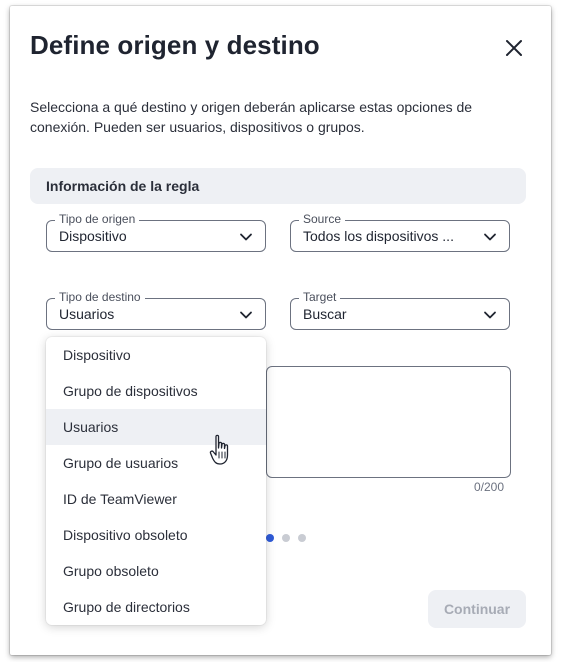 Image resolution: width=561 pixels, height=662 pixels. What do you see at coordinates (97, 219) in the screenshot?
I see `origin-type-label: Tipo de origen` at bounding box center [97, 219].